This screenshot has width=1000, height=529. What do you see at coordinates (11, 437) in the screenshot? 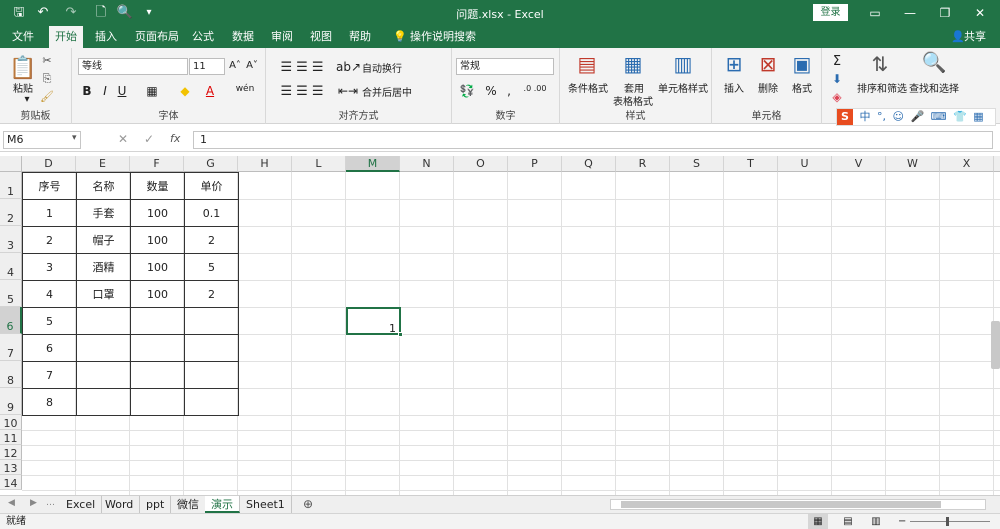
I see `row-header-11: 11` at bounding box center [11, 437].